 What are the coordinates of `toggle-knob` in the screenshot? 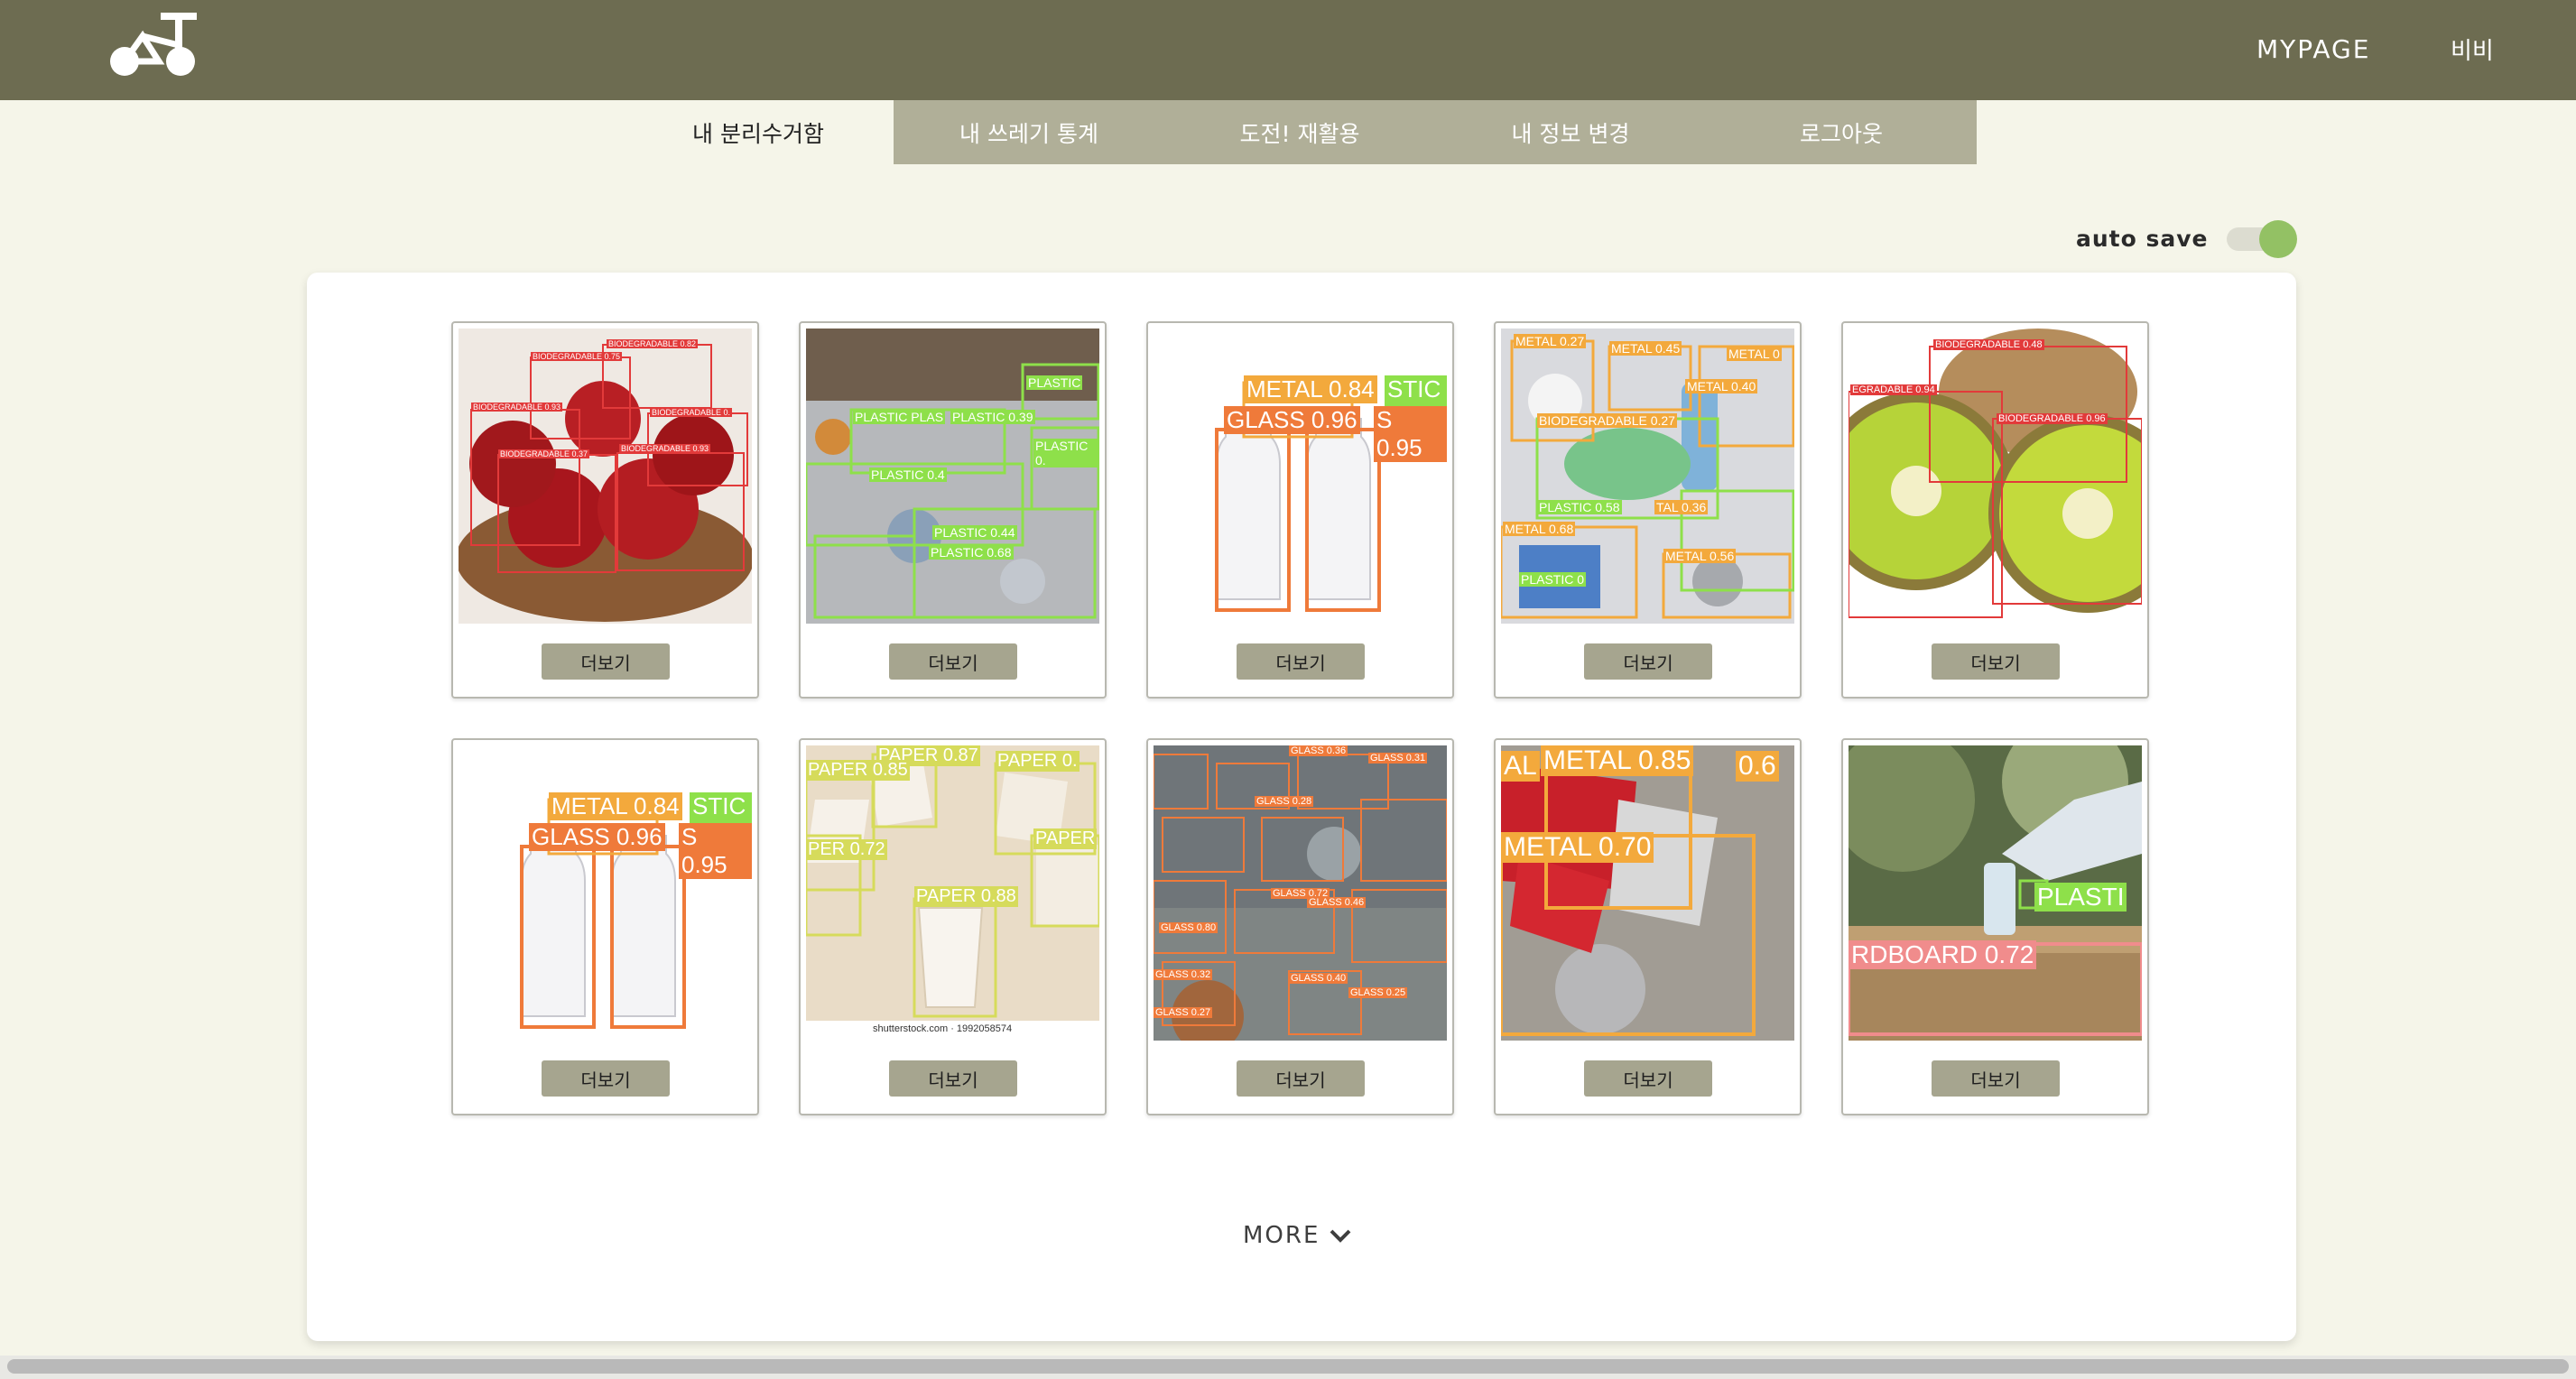 It's located at (2277, 239).